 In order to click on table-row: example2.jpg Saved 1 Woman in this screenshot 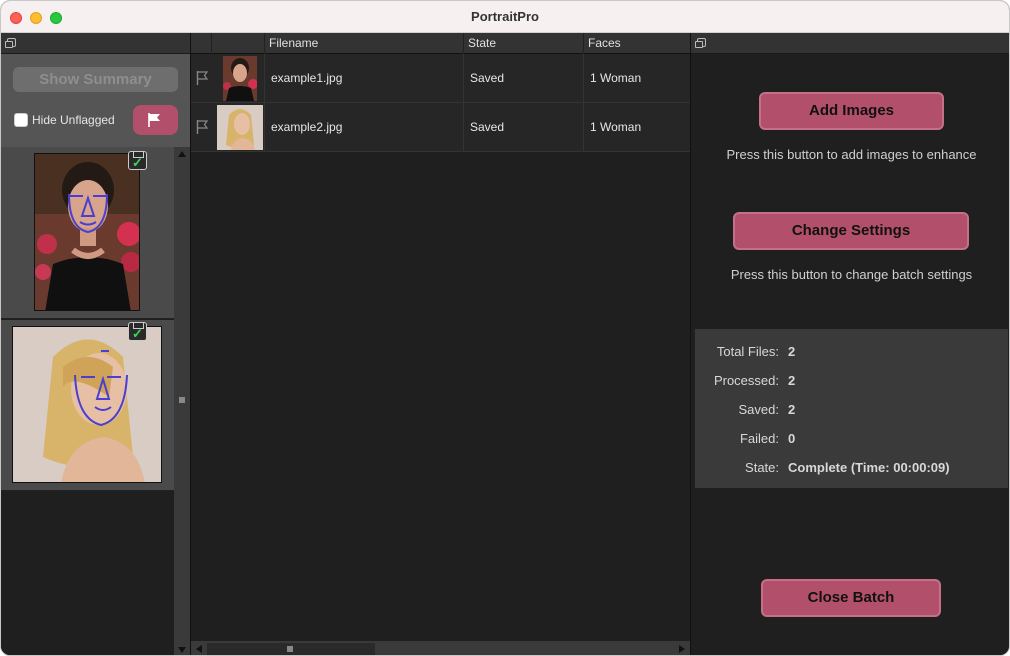, I will do `click(440, 127)`.